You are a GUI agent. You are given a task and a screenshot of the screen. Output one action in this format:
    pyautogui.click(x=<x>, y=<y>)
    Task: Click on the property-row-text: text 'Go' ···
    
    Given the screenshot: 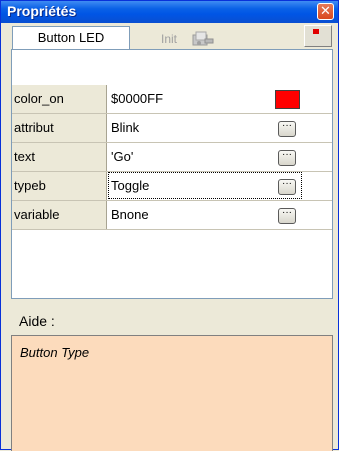 What is the action you would take?
    pyautogui.click(x=172, y=157)
    